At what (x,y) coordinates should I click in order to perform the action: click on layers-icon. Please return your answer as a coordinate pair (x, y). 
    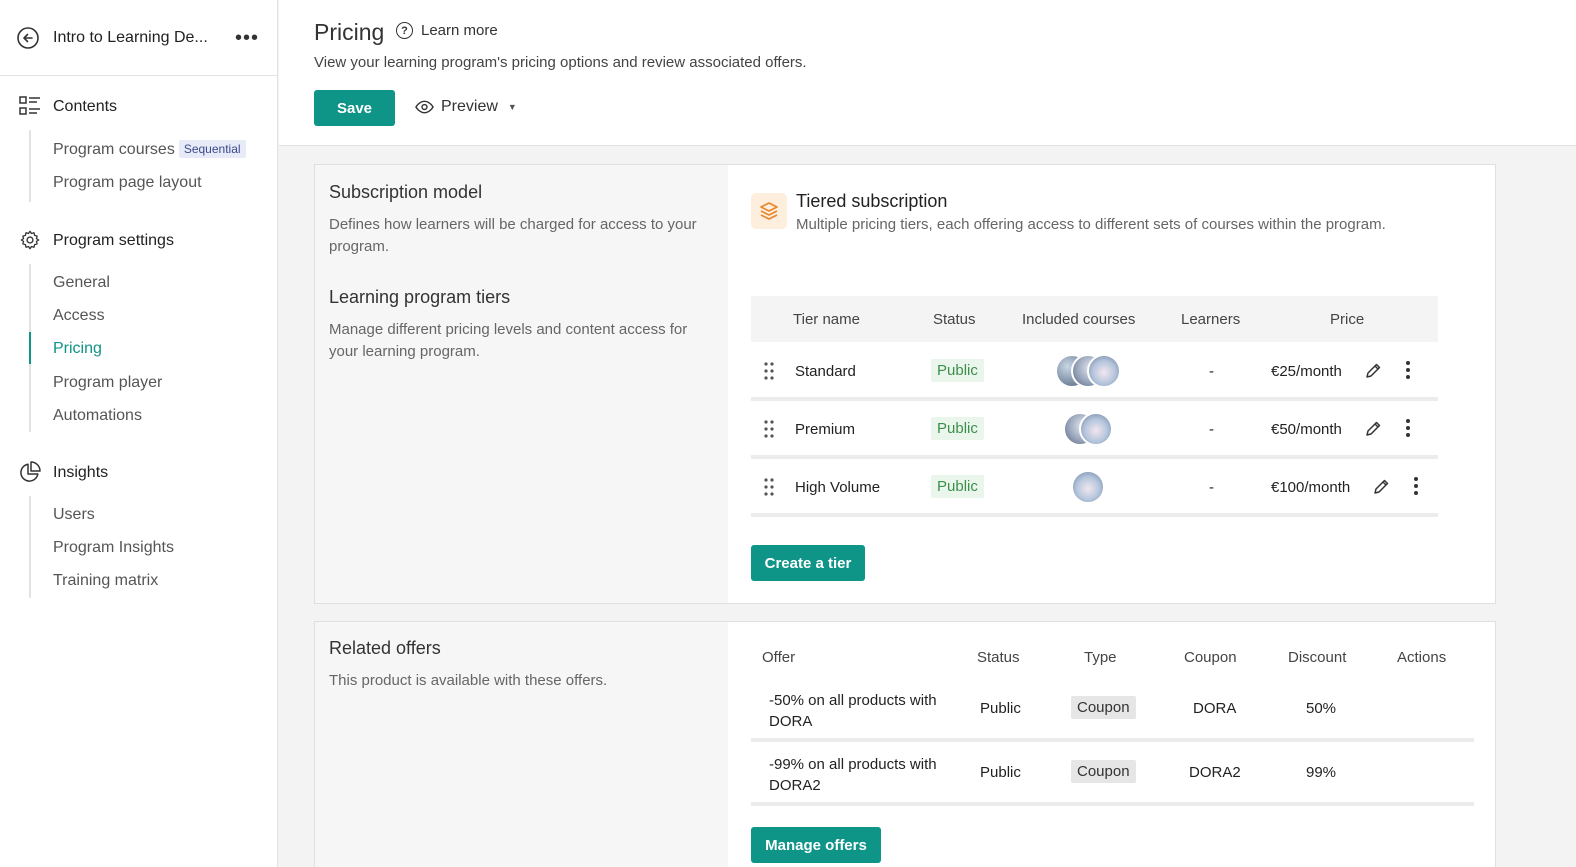
    Looking at the image, I should click on (769, 211).